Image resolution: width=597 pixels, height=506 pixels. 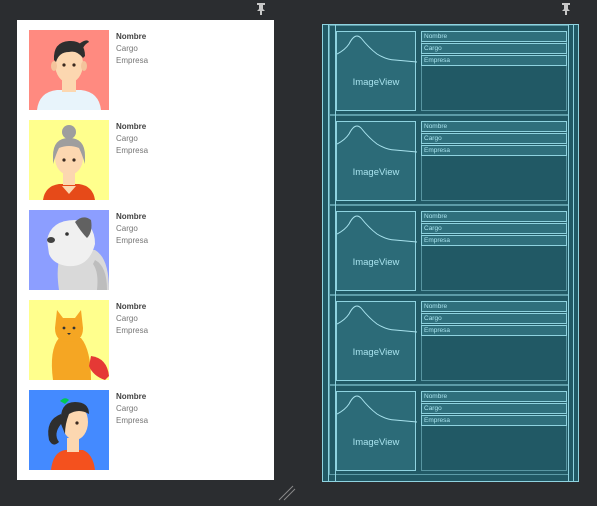 I want to click on woman-avatar-icon, so click(x=69, y=430).